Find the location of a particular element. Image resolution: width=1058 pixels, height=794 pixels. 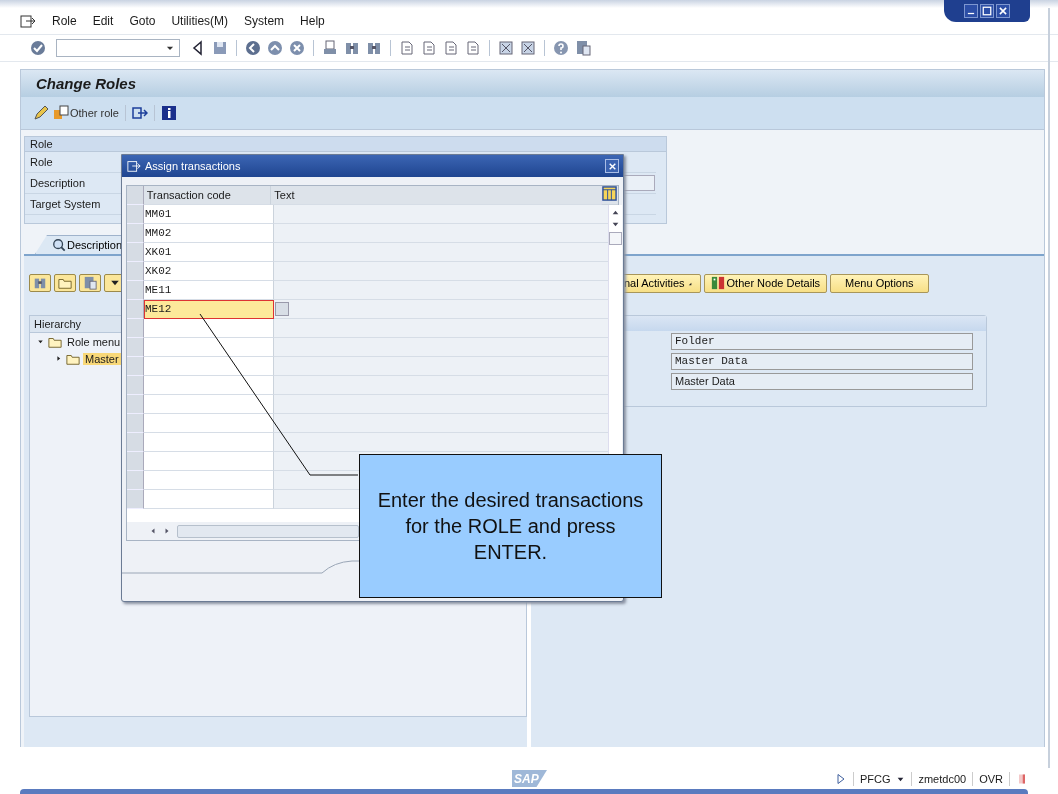

menu-item: System is located at coordinates (264, 21).